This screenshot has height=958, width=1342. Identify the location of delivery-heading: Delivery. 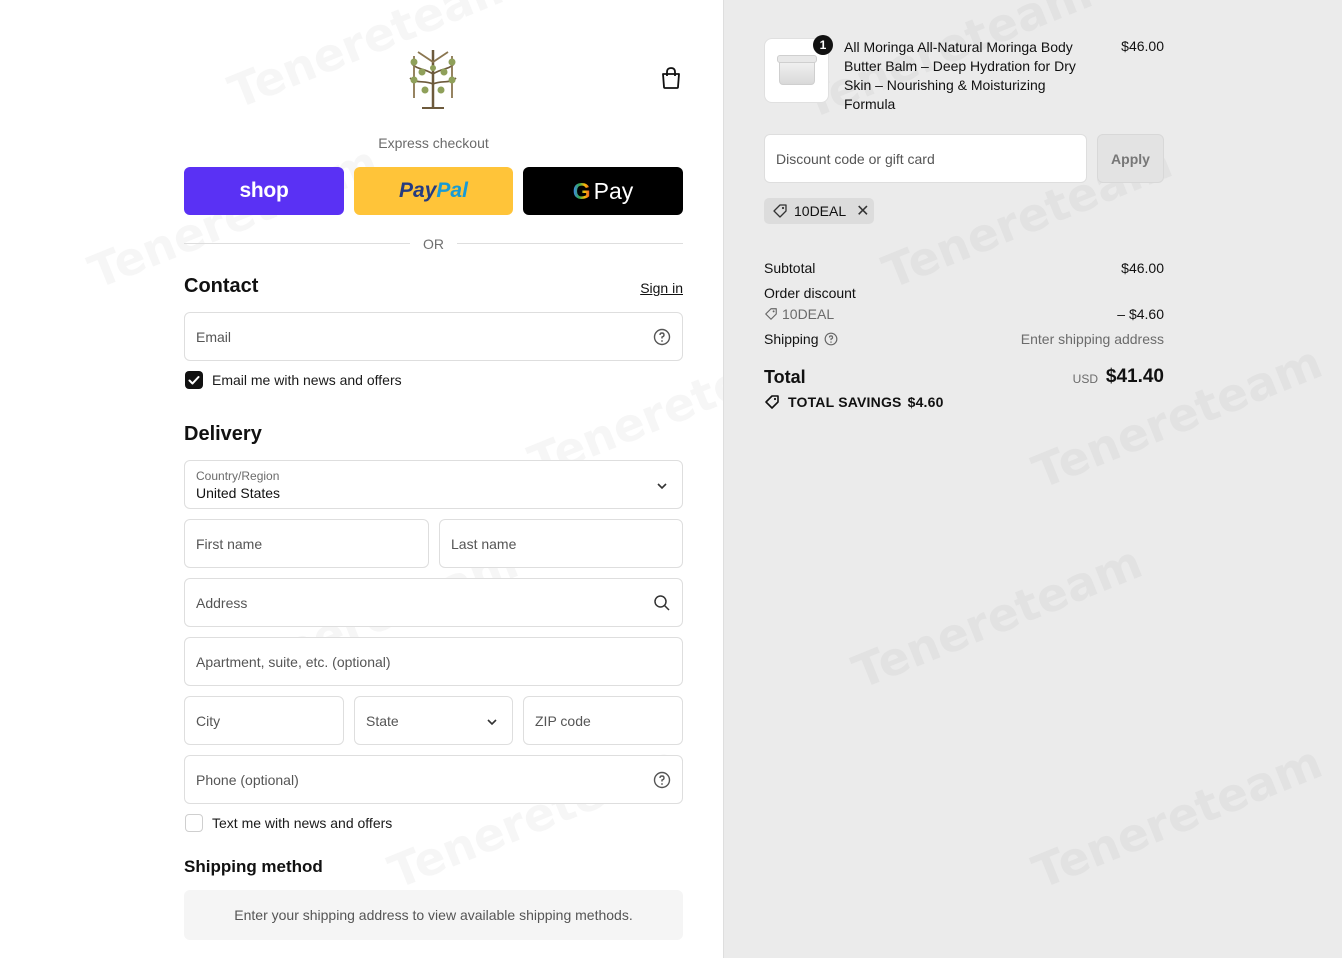
(223, 434).